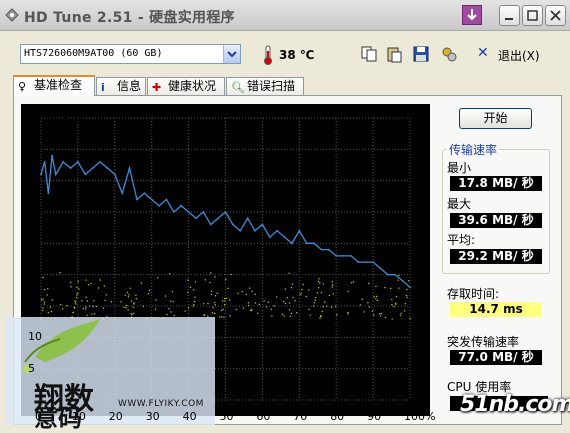 This screenshot has height=433, width=570. Describe the element at coordinates (495, 118) in the screenshot. I see `start-button: 开始` at that location.